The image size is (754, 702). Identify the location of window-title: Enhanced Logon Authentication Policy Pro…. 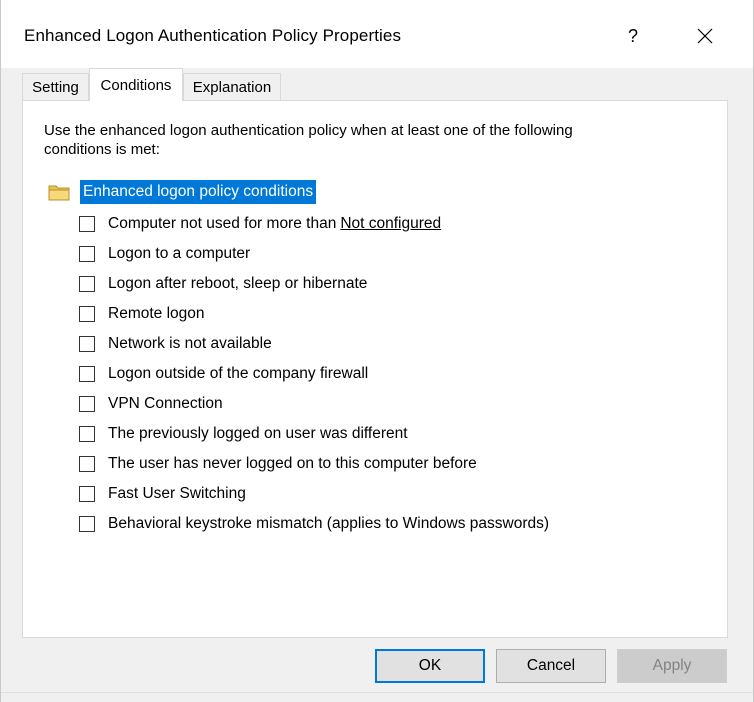
(213, 35).